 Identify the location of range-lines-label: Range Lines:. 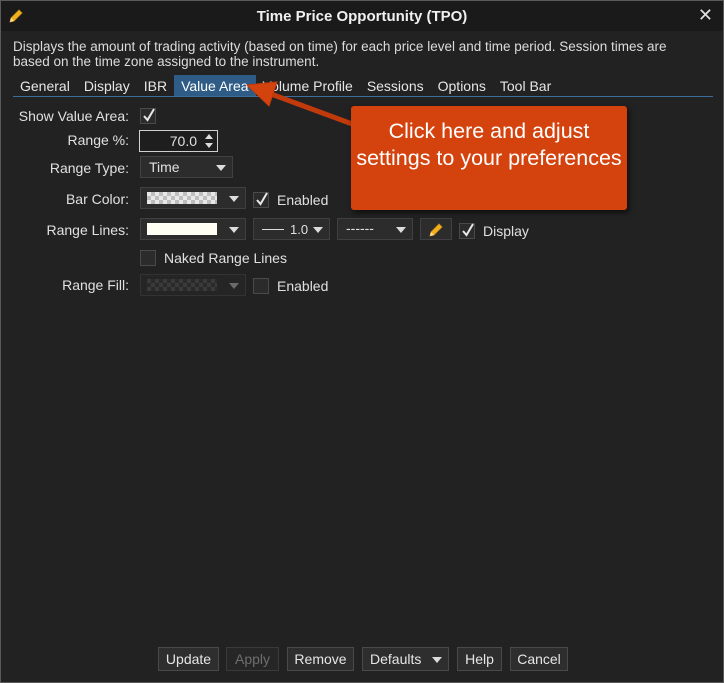
(87, 230).